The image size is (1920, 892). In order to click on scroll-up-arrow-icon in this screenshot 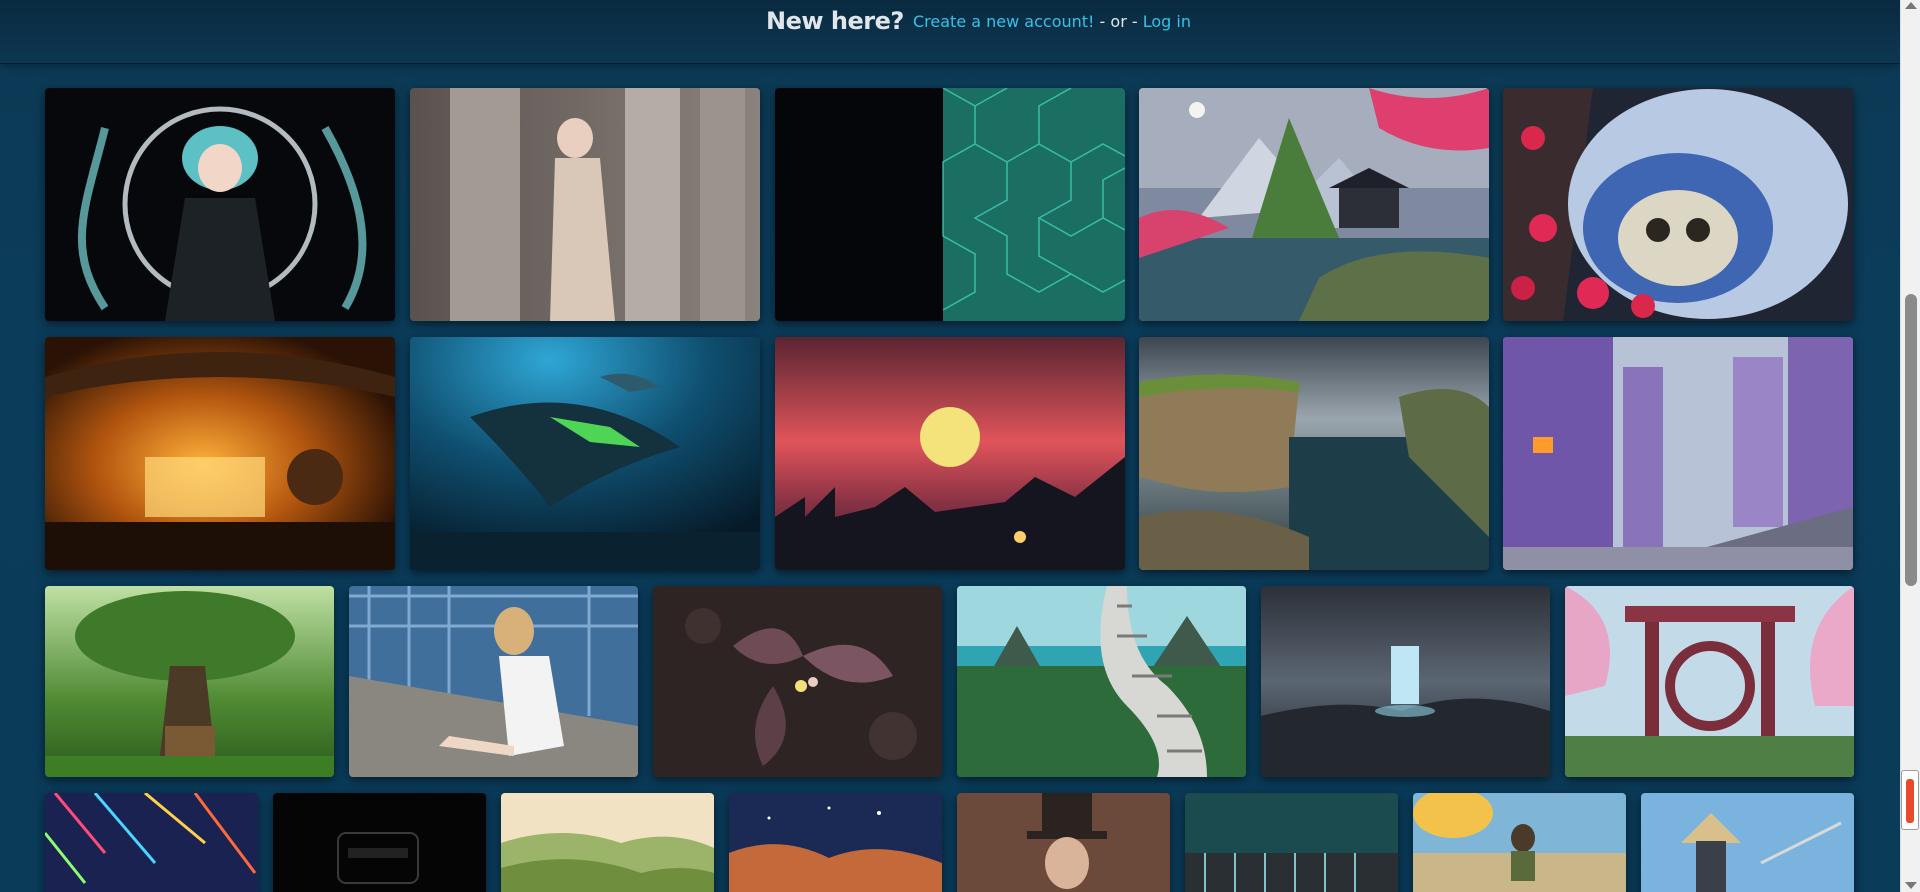, I will do `click(1911, 5)`.